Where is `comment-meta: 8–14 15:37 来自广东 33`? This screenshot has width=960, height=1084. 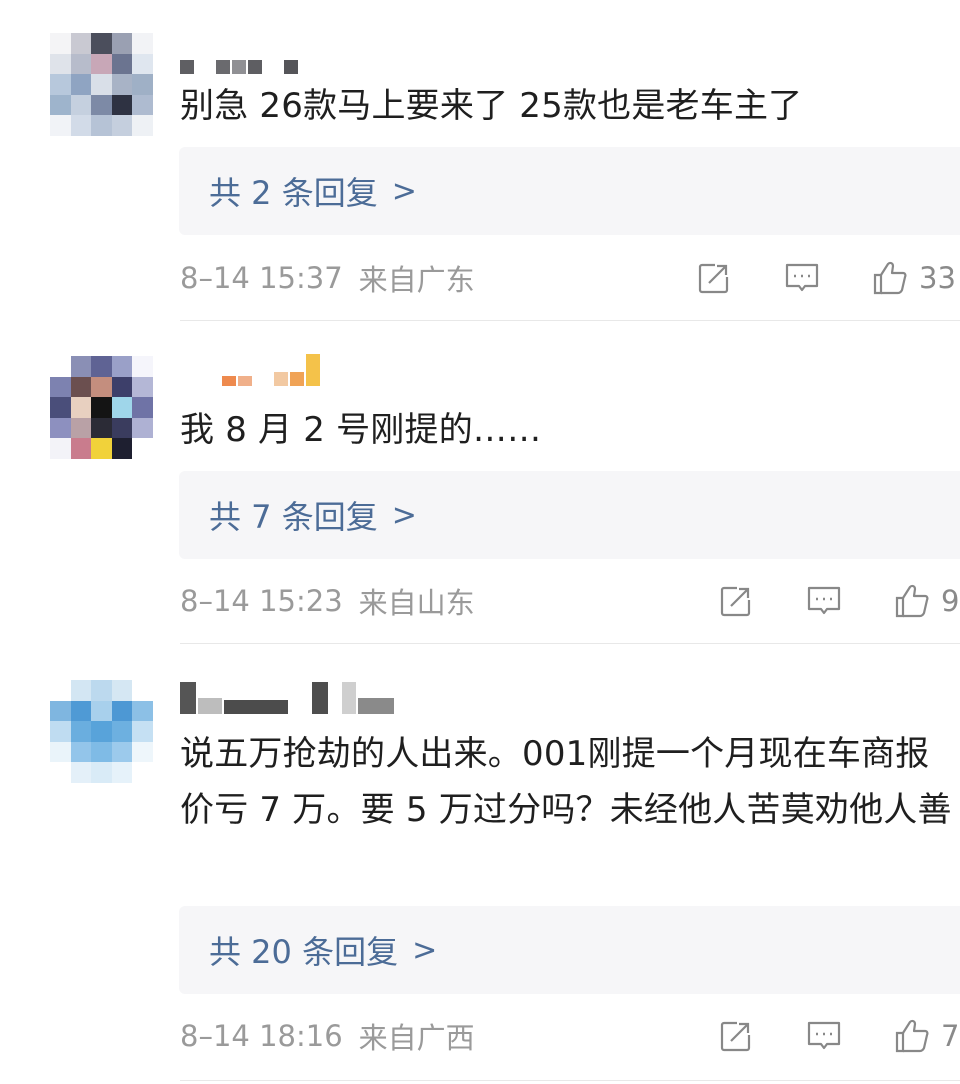
comment-meta: 8–14 15:37 来自广东 33 is located at coordinates (570, 278).